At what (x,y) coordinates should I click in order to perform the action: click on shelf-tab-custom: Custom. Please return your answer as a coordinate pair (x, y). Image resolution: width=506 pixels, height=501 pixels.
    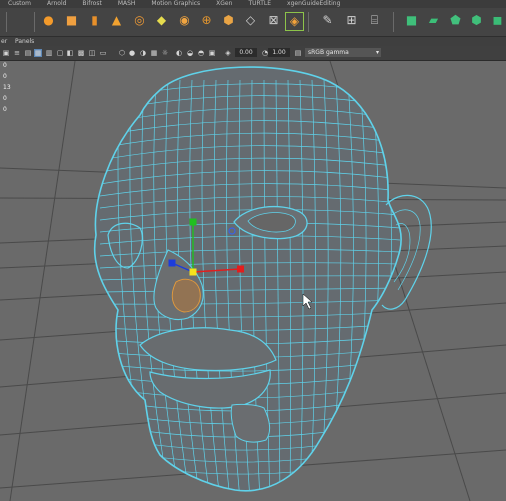
    Looking at the image, I should click on (19, 4).